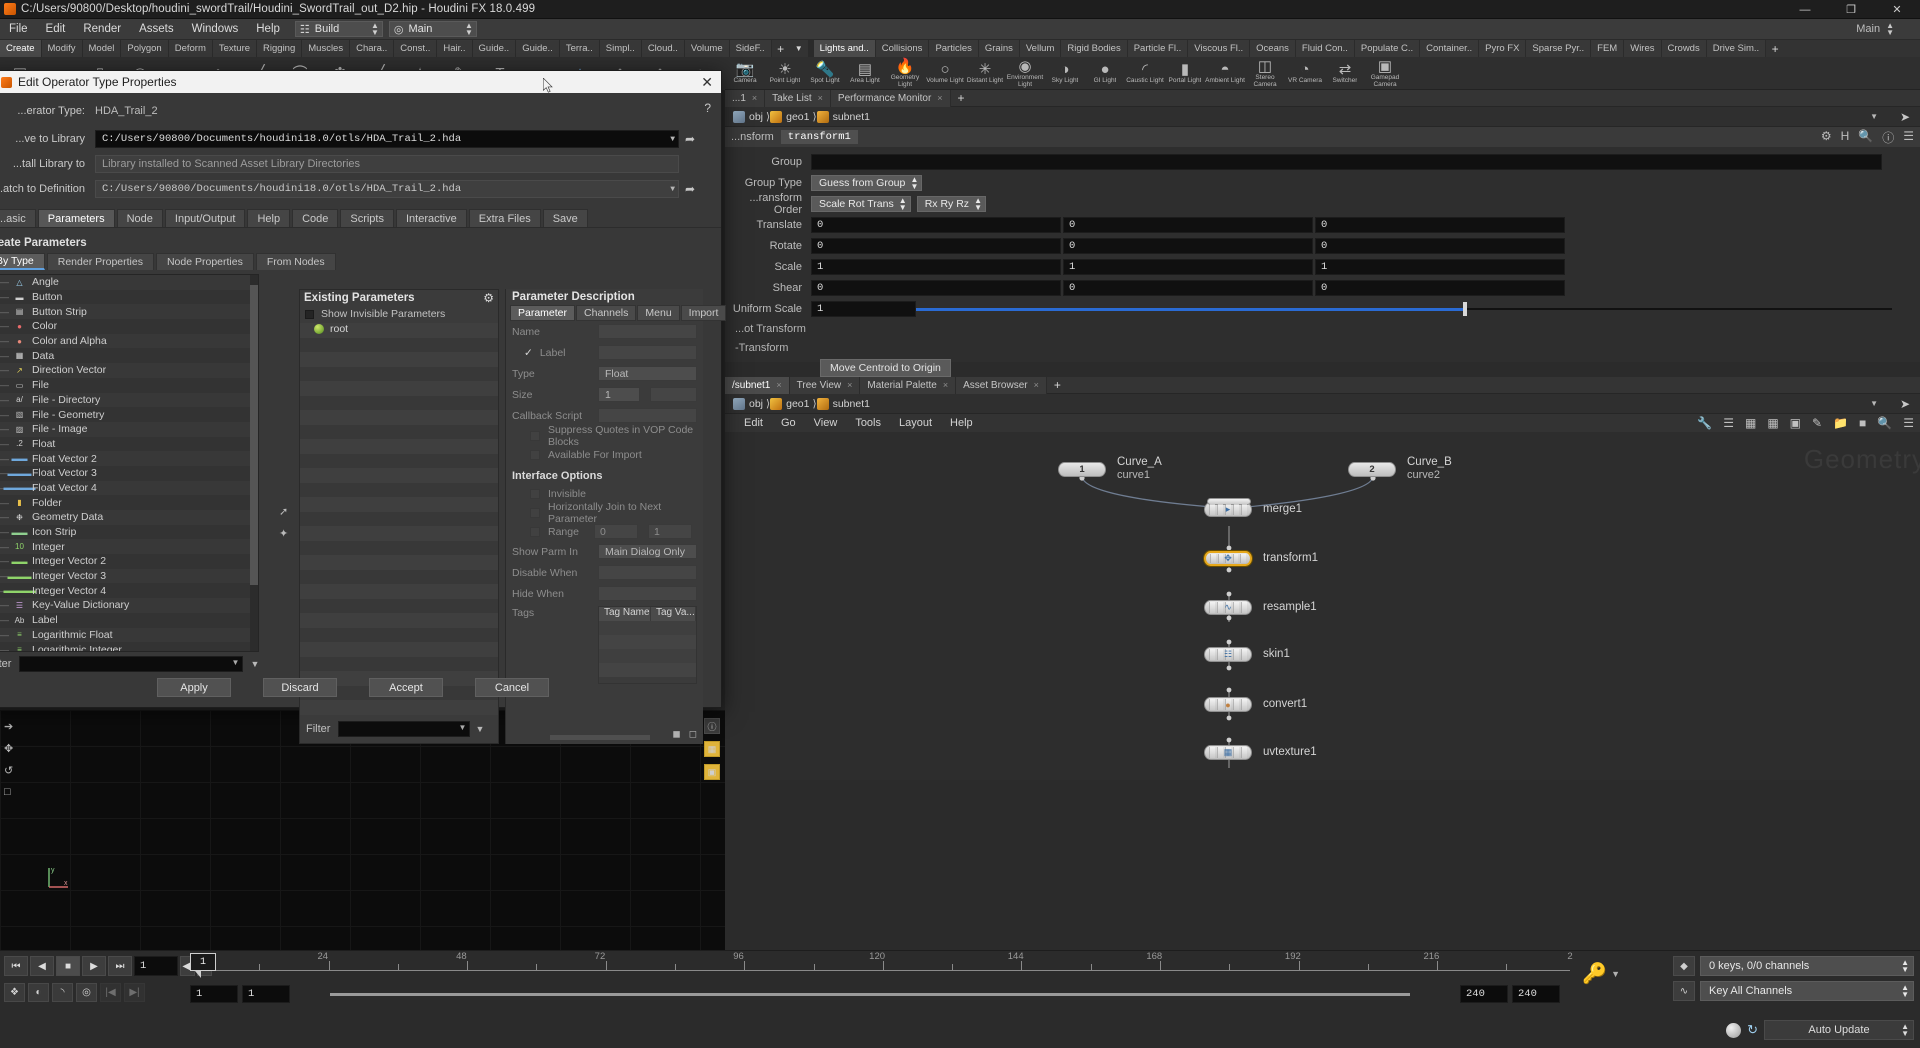 The width and height of the screenshot is (1920, 1048). Describe the element at coordinates (745, 73) in the screenshot. I see `shelf-icon-camera: 📷 Camera` at that location.